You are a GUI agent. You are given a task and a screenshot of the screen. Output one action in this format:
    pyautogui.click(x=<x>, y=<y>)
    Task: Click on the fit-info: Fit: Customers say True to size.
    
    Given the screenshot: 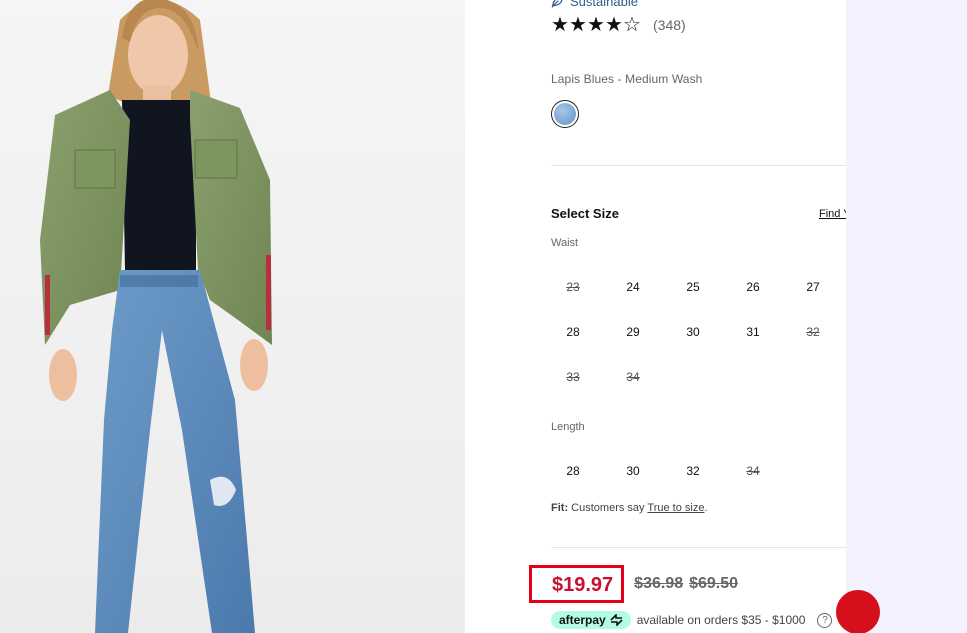 What is the action you would take?
    pyautogui.click(x=629, y=508)
    